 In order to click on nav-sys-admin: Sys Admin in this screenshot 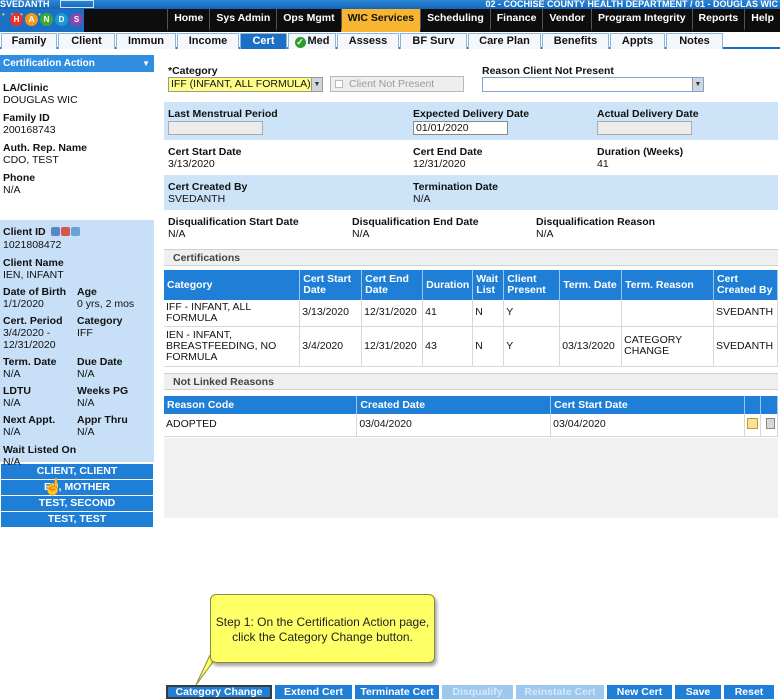, I will do `click(243, 20)`.